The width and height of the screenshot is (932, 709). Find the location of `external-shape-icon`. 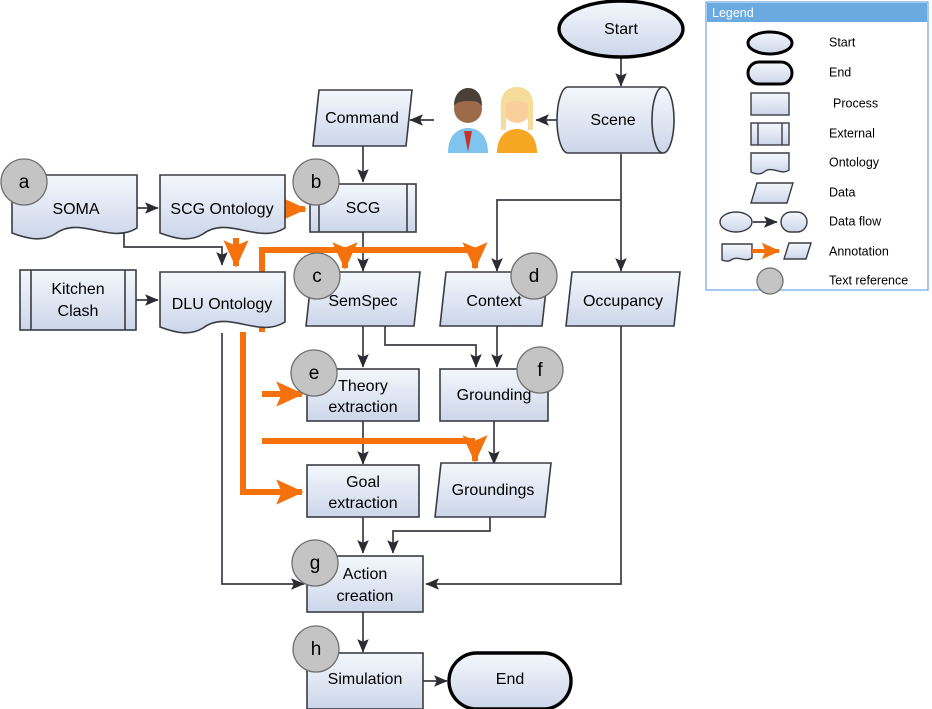

external-shape-icon is located at coordinates (770, 134).